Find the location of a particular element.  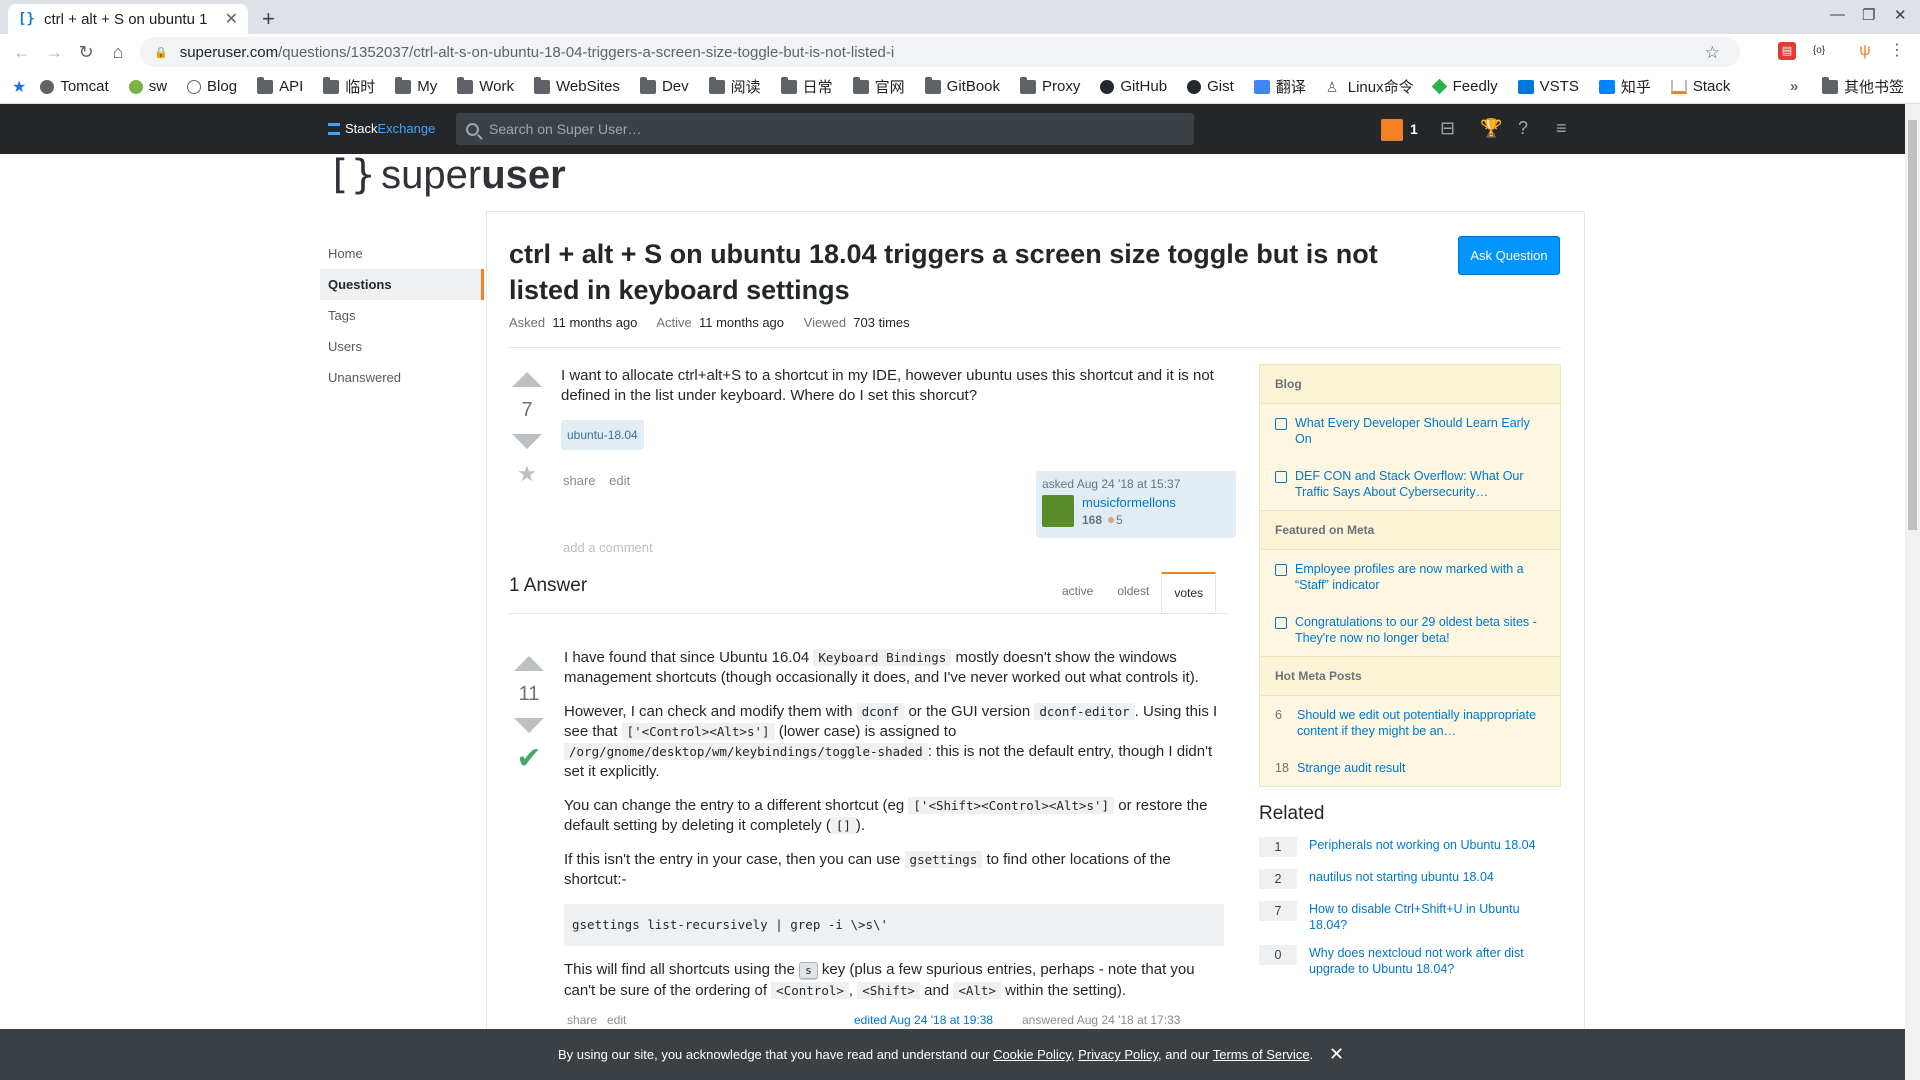

bookmark-api: API is located at coordinates (280, 85).